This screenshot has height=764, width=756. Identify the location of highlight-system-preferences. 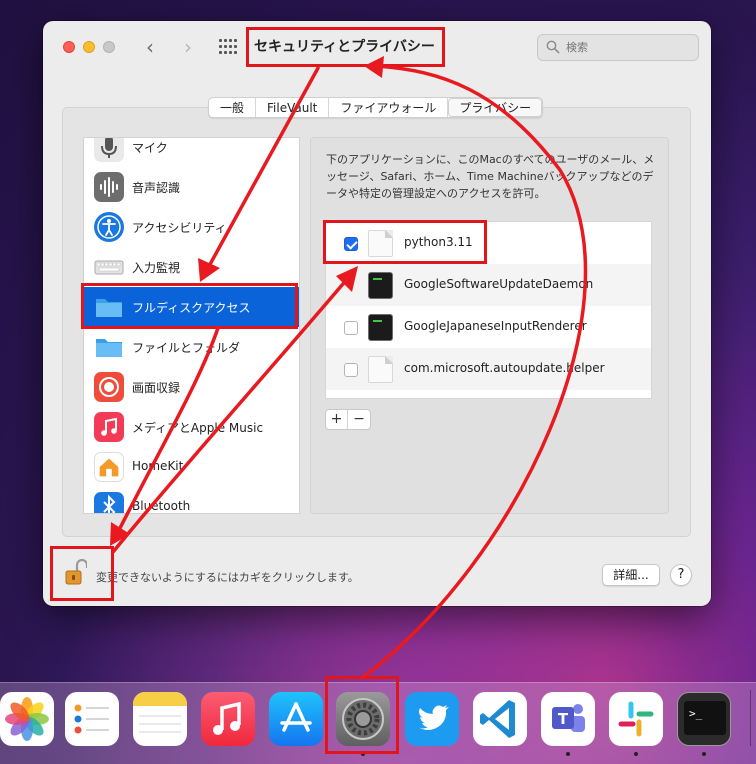
(362, 715).